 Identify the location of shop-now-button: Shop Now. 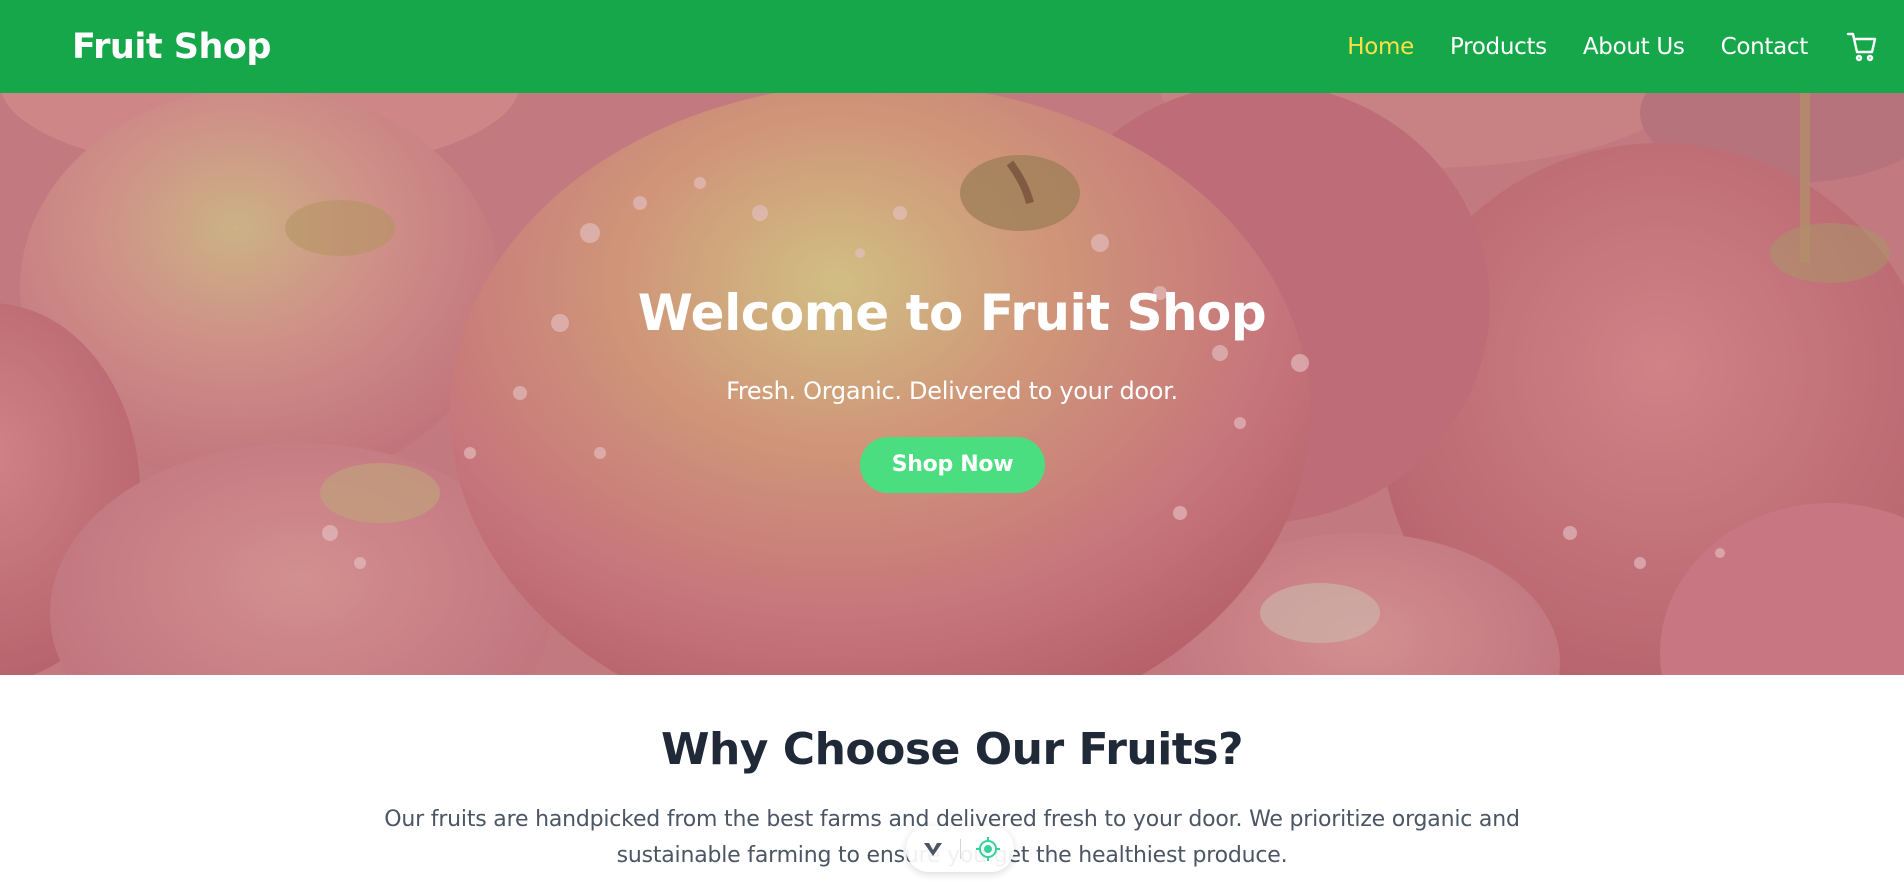
(952, 465).